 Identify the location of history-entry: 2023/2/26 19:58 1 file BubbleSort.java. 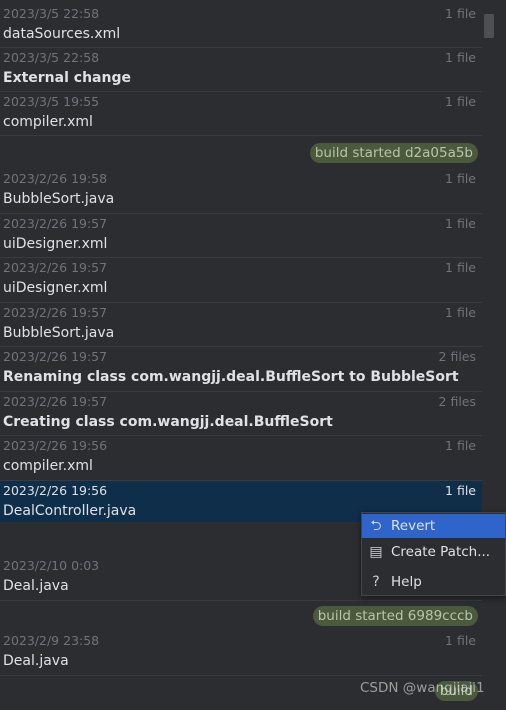
(241, 191).